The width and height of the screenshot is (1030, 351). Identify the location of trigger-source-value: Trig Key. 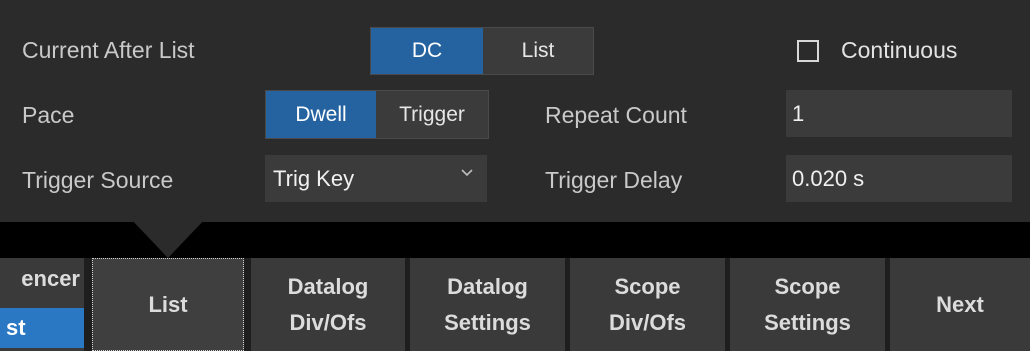
(314, 178).